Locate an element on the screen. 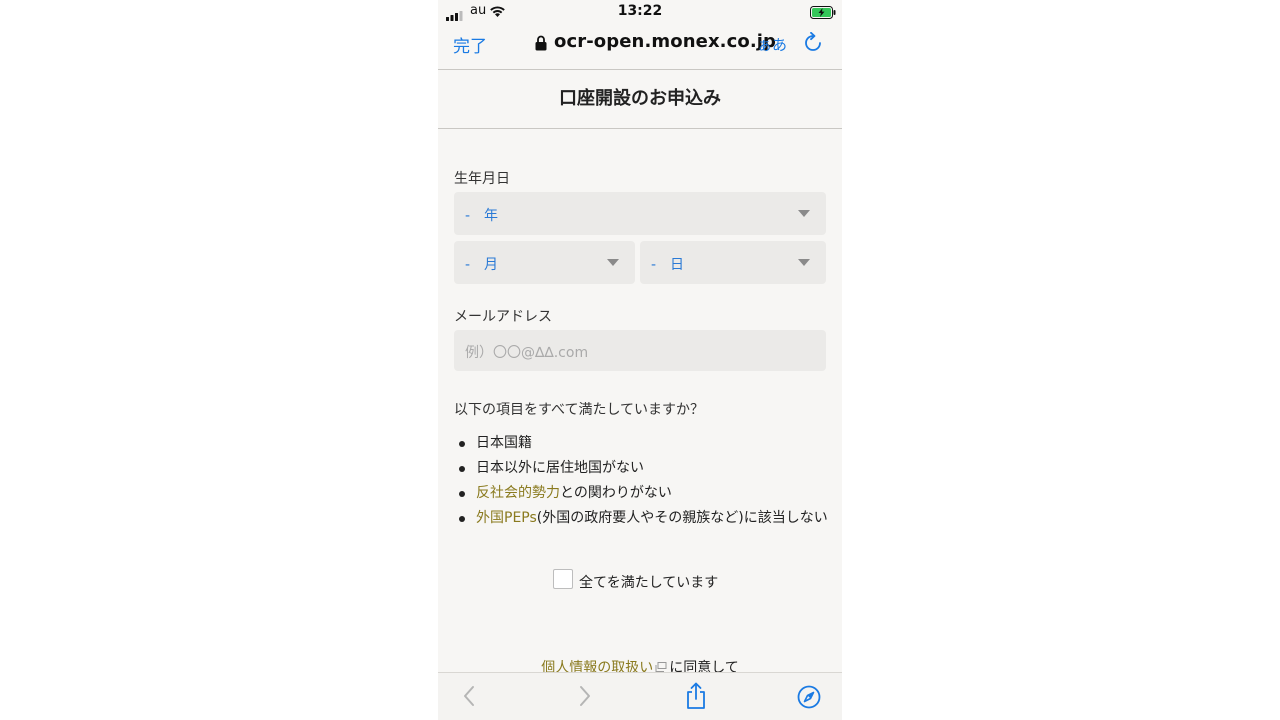 The image size is (1280, 720). status-time: 13:22 is located at coordinates (640, 11).